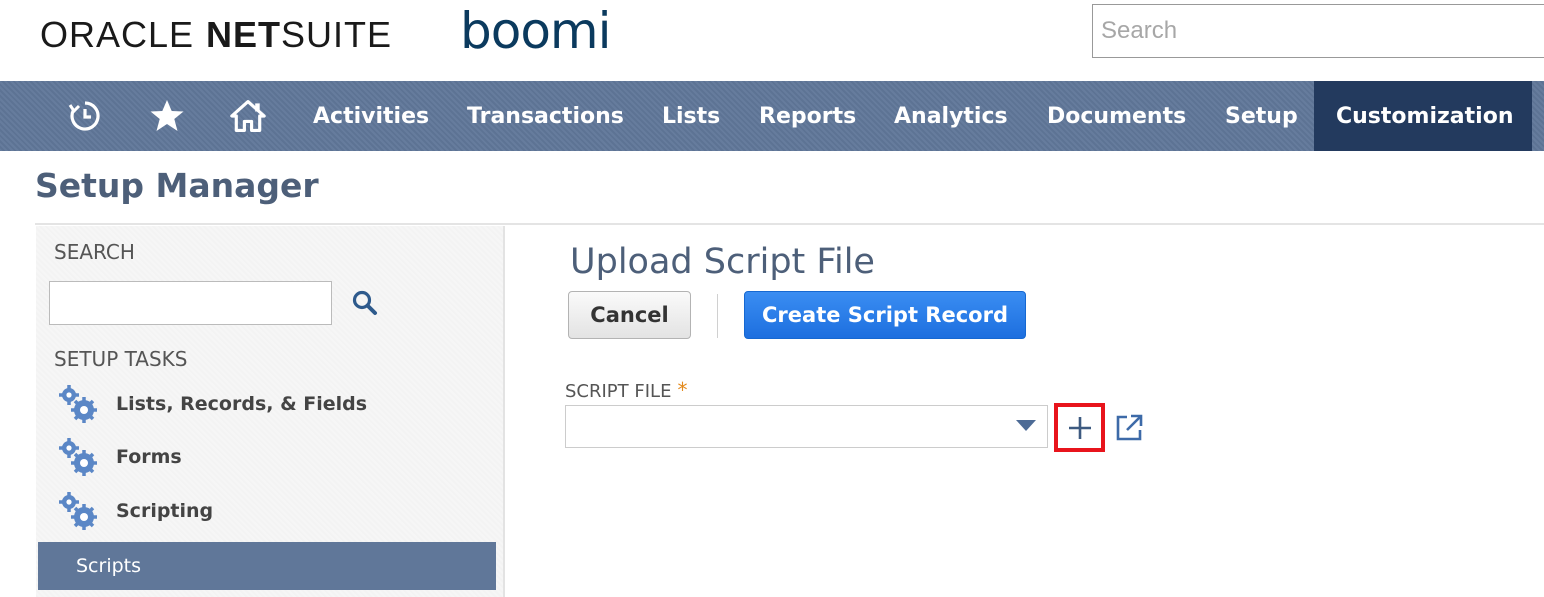 The image size is (1544, 597). I want to click on sidebar-task-forms: Forms, so click(120, 457).